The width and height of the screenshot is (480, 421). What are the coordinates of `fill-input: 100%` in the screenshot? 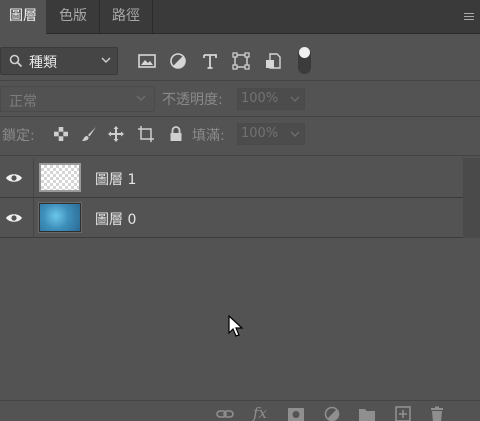 It's located at (262, 134).